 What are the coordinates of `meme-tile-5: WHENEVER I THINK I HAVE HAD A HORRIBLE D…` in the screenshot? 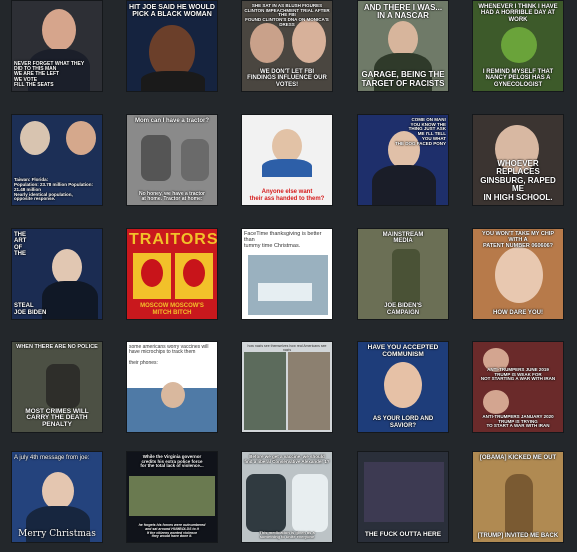 It's located at (518, 46).